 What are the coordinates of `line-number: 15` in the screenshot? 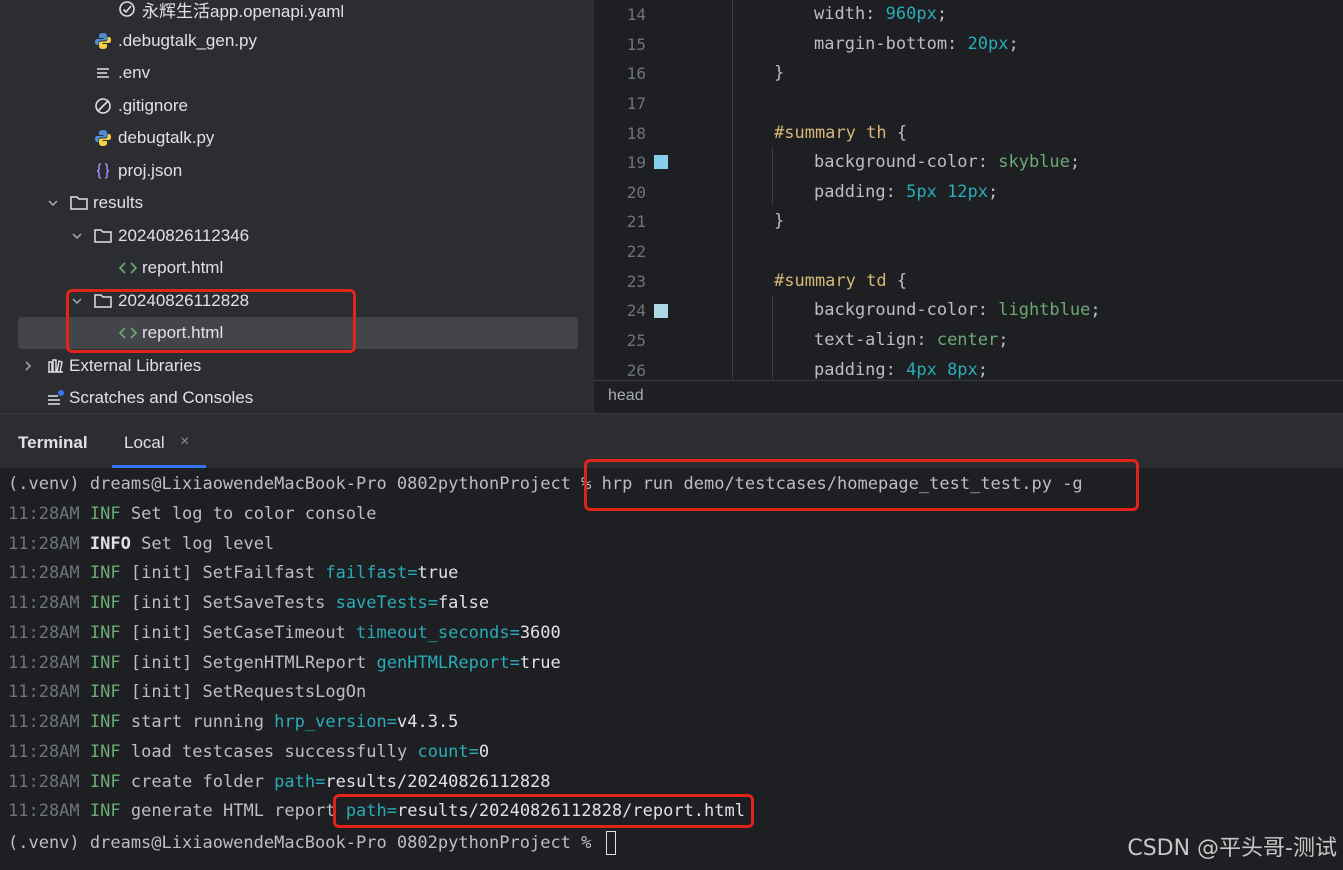 It's located at (636, 44).